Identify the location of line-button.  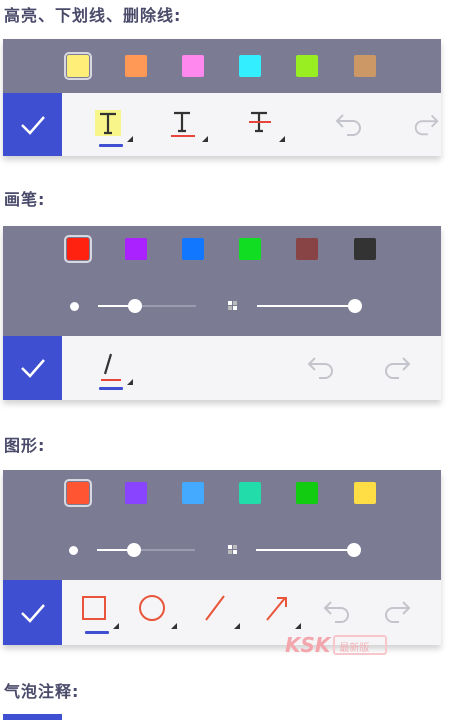
(220, 612).